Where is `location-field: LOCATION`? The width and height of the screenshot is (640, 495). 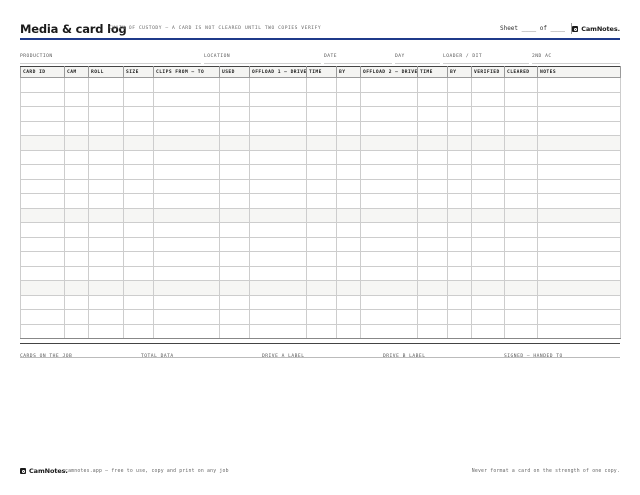 location-field: LOCATION is located at coordinates (262, 54).